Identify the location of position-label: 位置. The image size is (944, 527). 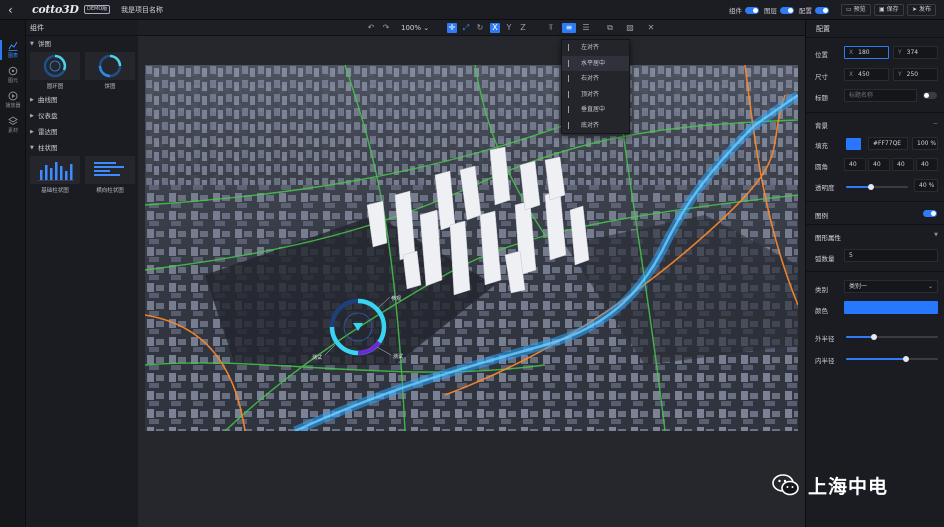
(821, 55).